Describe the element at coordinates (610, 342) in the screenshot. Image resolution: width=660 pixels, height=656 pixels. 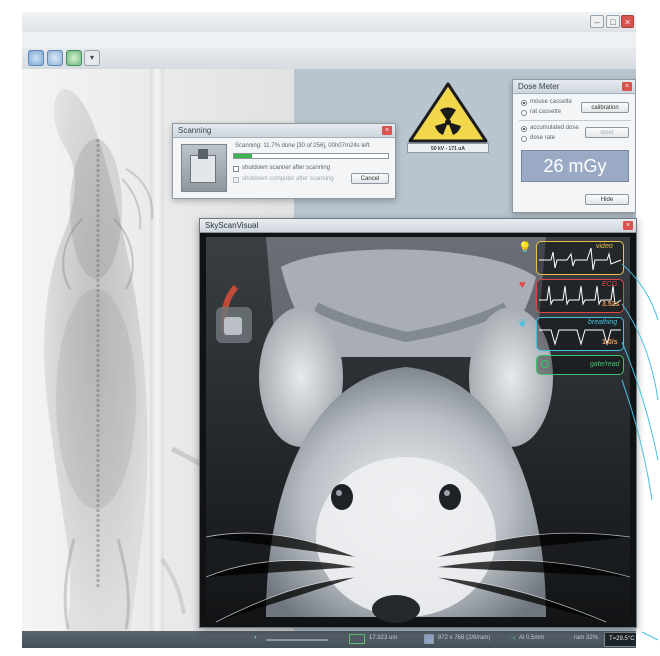
I see `breathing-trace-value: 1.0/s` at that location.